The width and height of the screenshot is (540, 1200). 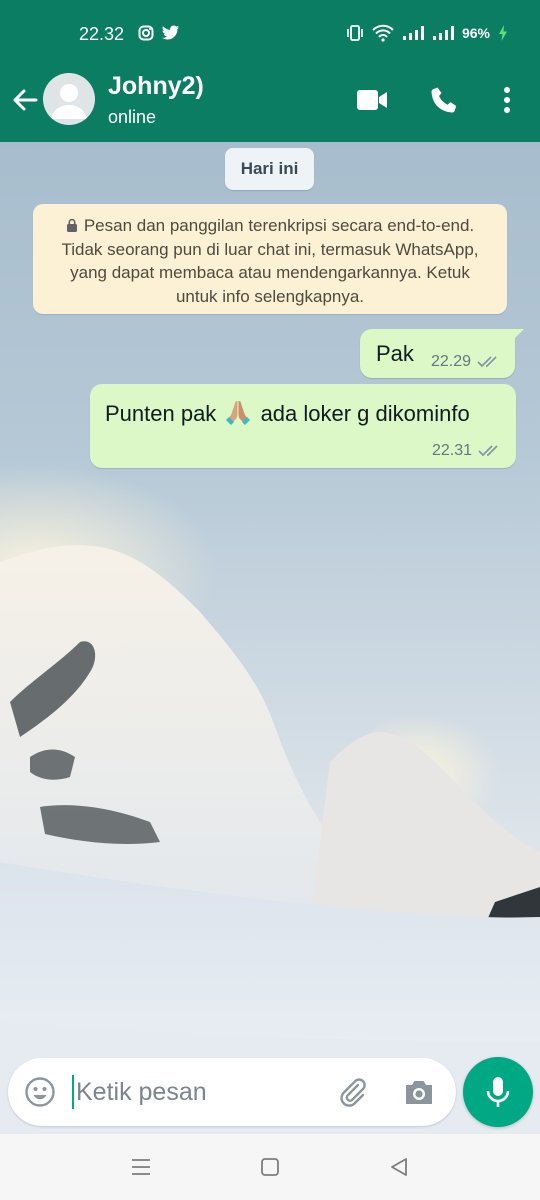 I want to click on message-text: Pak, so click(x=395, y=353).